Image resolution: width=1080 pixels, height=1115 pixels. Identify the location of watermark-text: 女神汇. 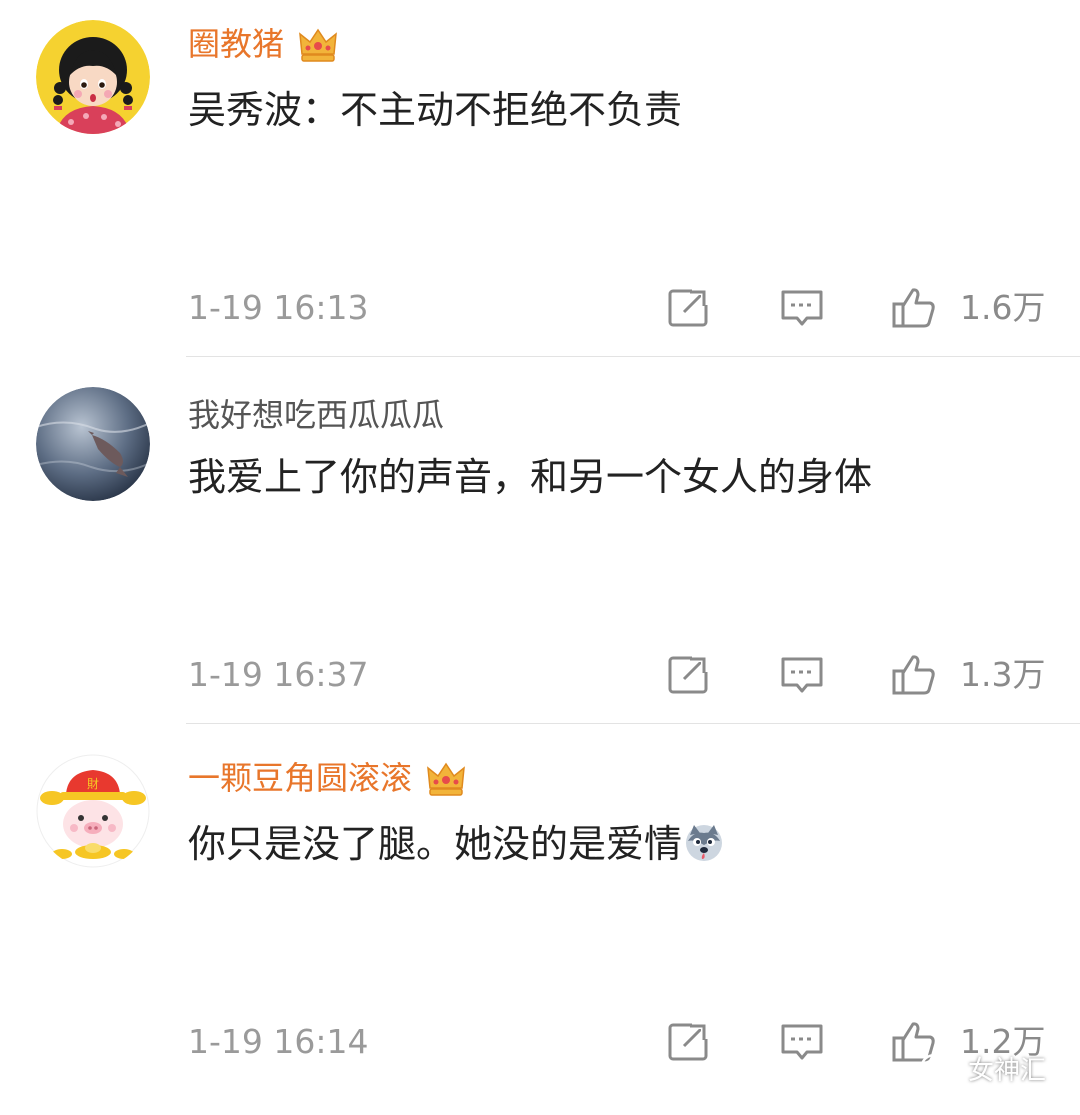
(1006, 1071).